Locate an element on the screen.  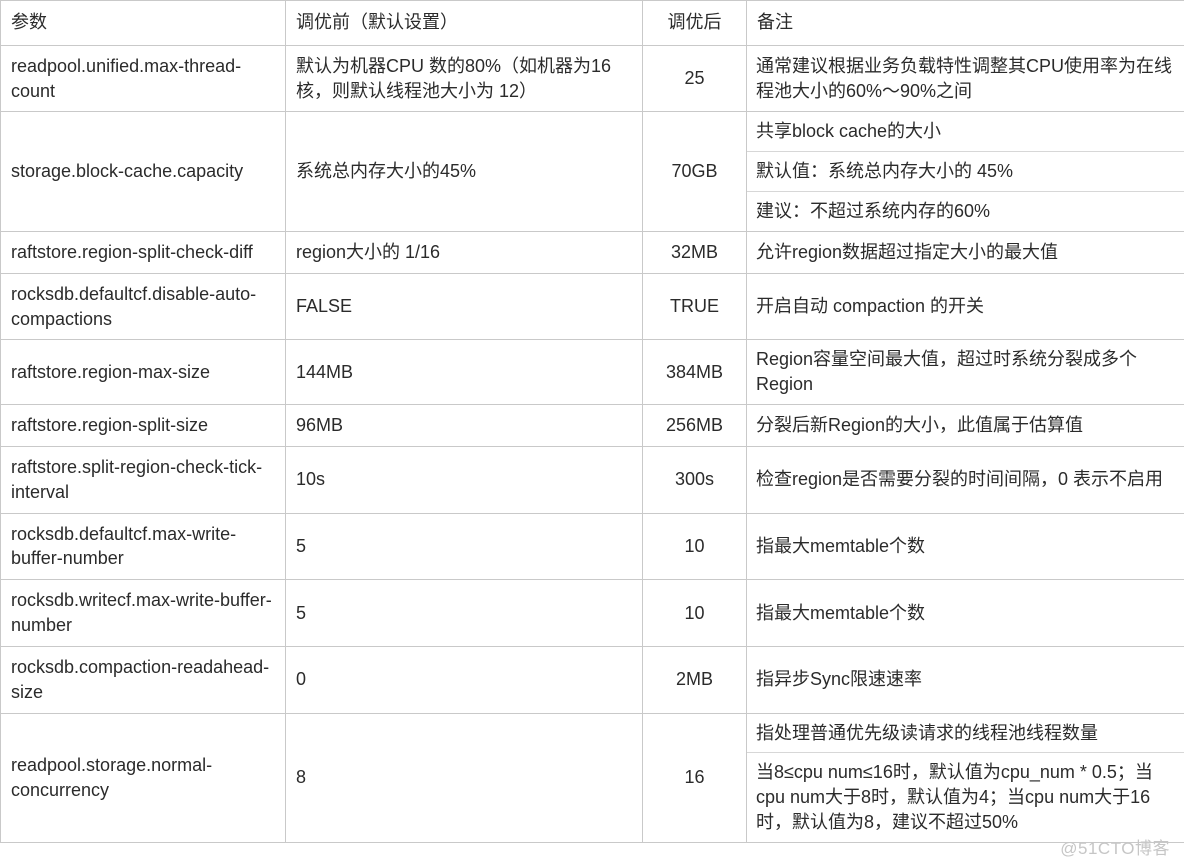
cell-param: readpool.unified.max-thread-count is located at coordinates (143, 78).